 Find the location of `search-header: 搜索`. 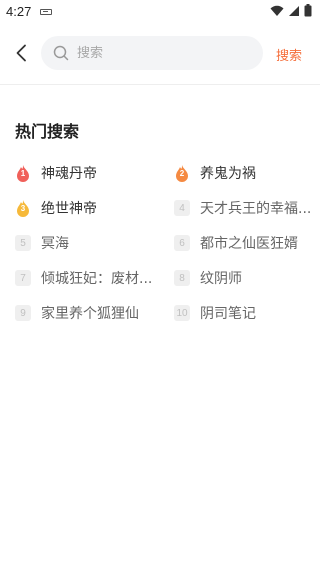

search-header: 搜索 is located at coordinates (160, 54).